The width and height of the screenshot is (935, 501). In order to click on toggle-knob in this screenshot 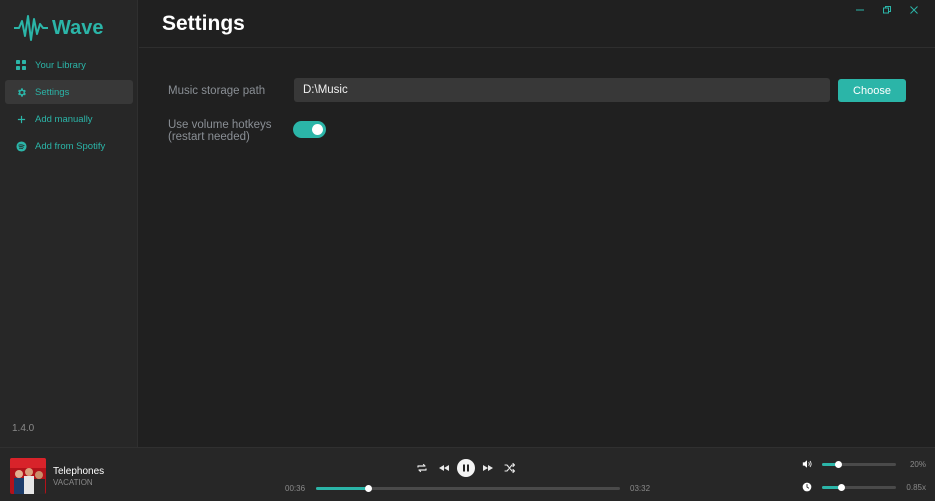, I will do `click(317, 129)`.